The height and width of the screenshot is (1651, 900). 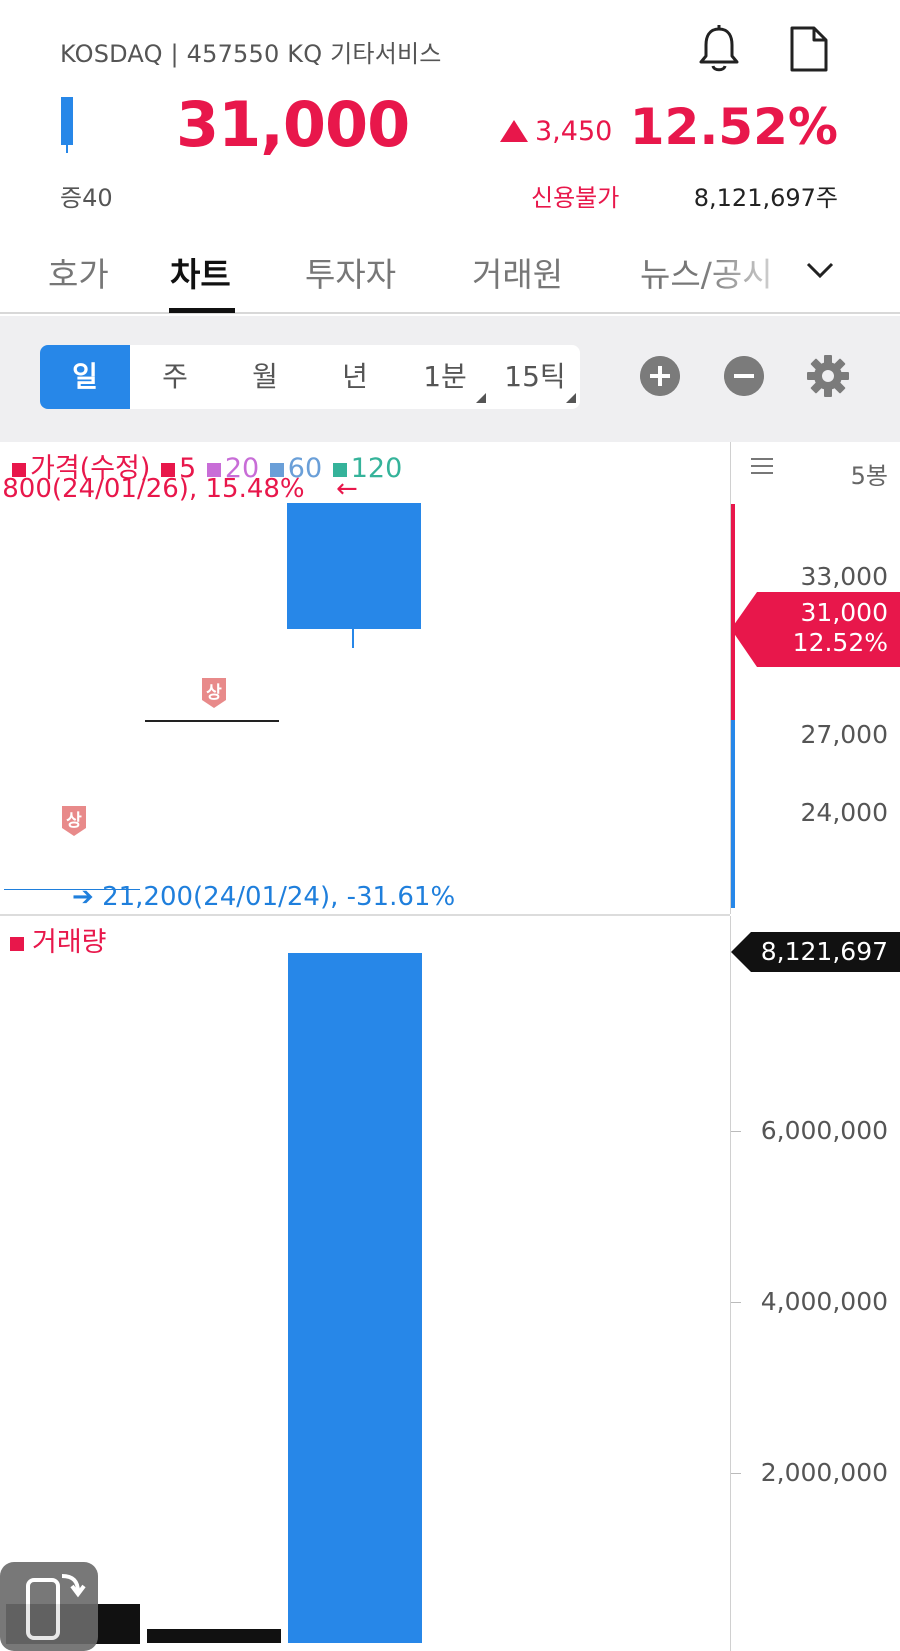 I want to click on price-range-down-bar, so click(x=733, y=814).